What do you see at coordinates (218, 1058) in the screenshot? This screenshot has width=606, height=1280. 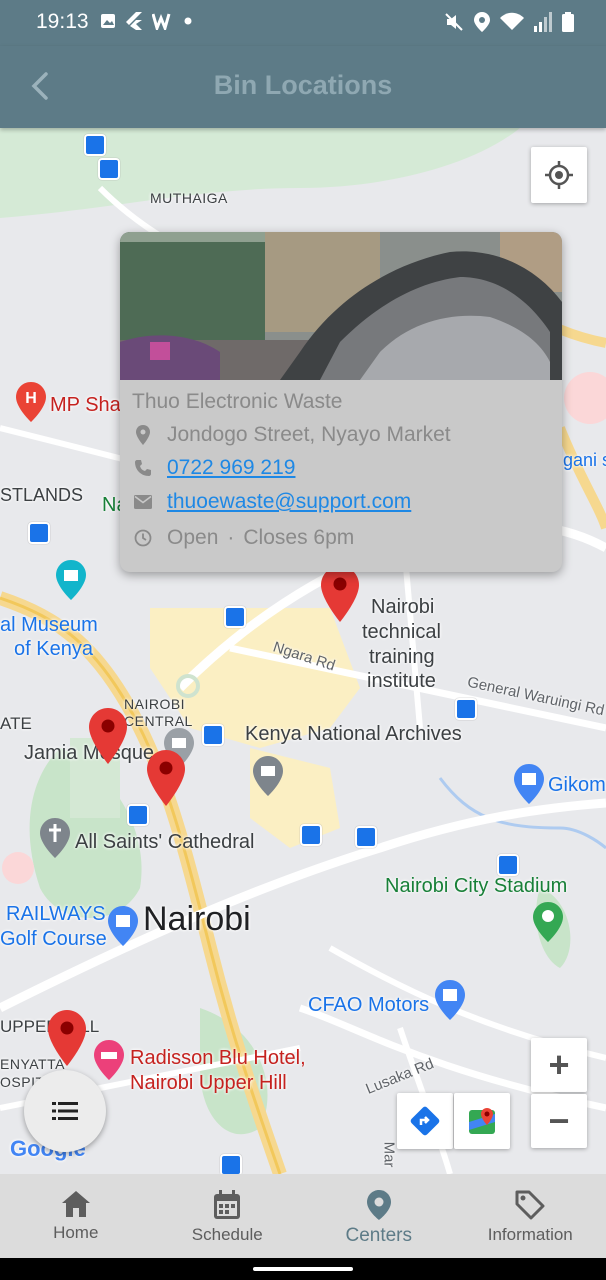 I see `map-label-radisson: Radisson Blu Hotel,` at bounding box center [218, 1058].